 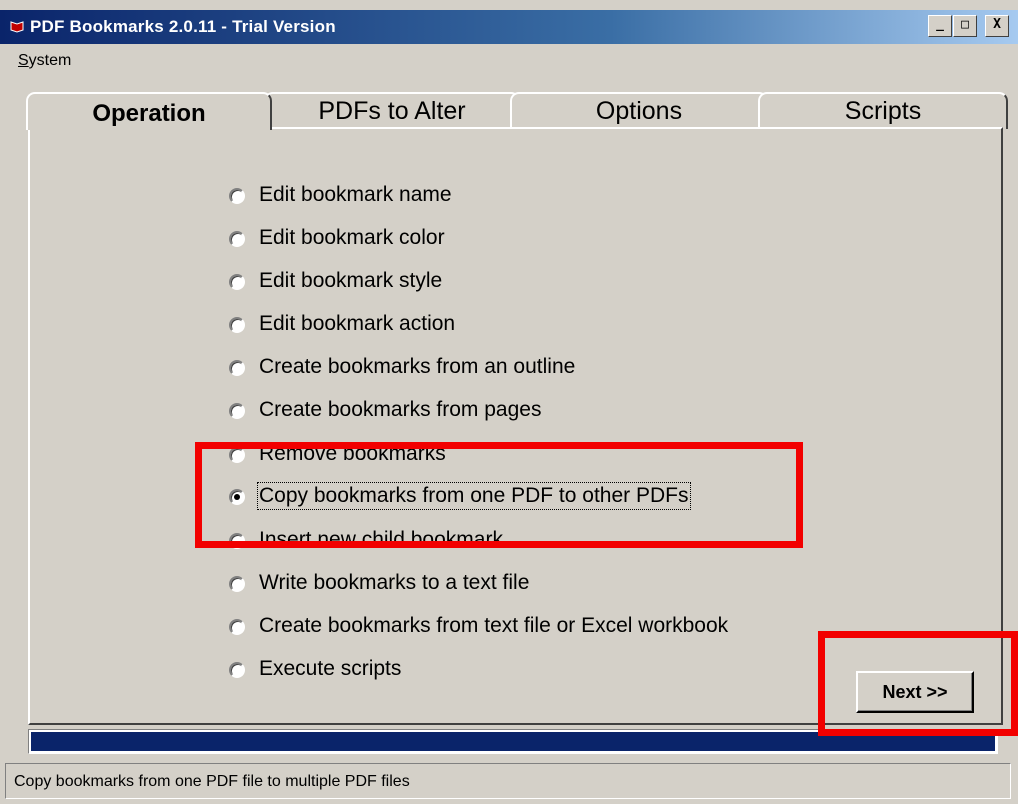 I want to click on menu-system: System, so click(x=44, y=61).